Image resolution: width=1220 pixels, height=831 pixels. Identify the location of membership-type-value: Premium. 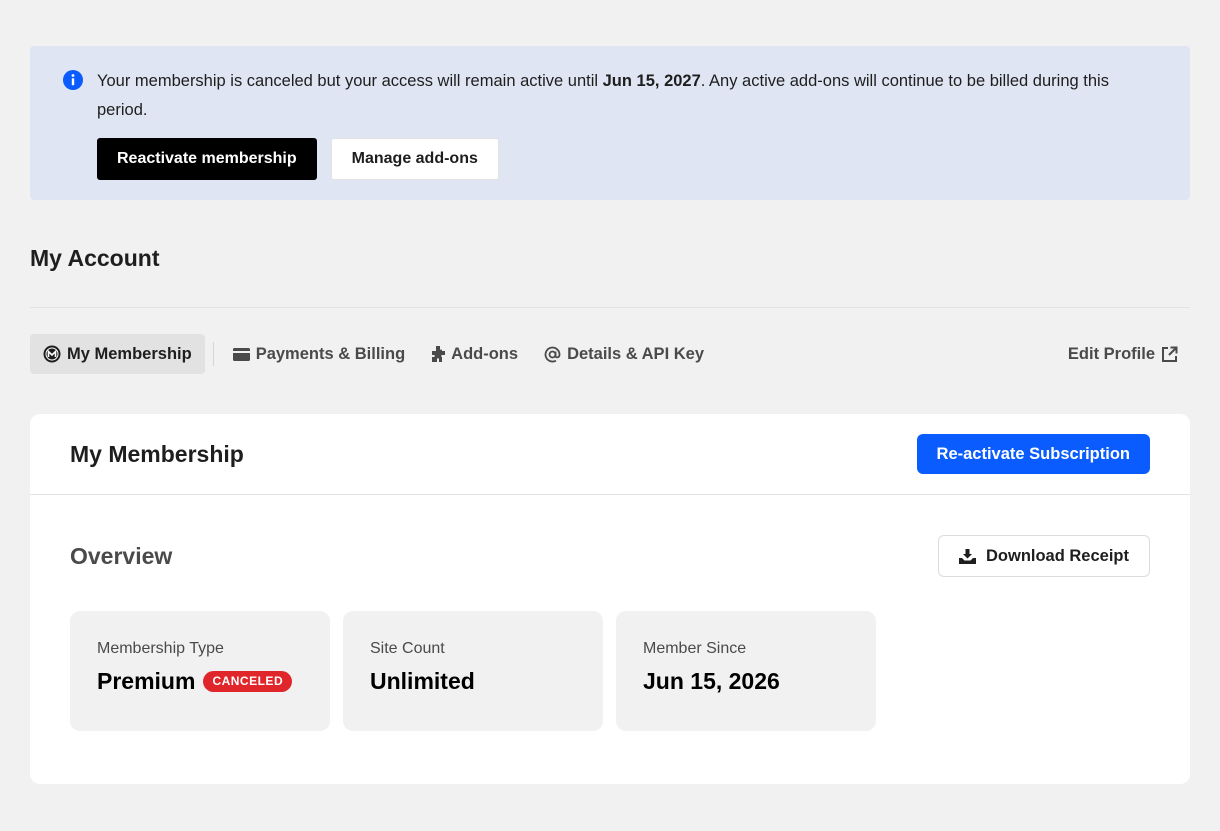
(146, 681).